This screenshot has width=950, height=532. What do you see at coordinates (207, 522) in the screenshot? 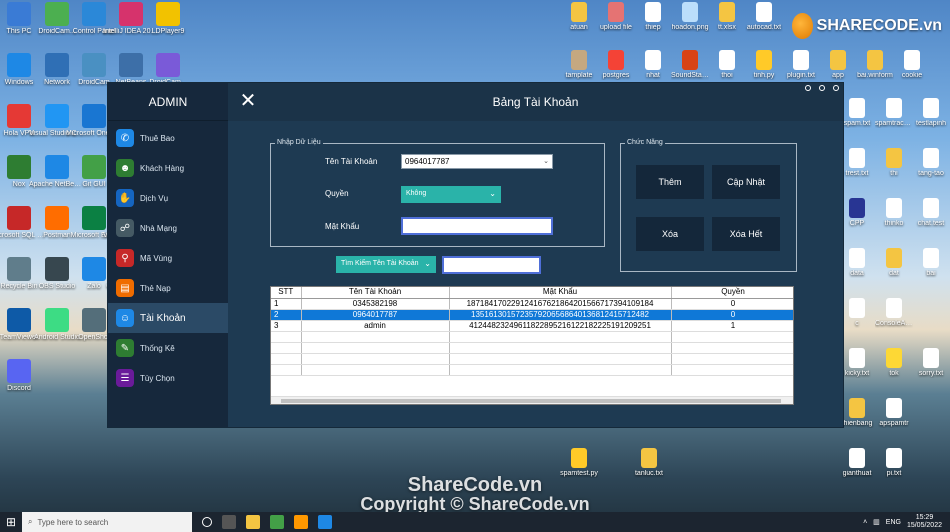
I see `cortana-icon` at bounding box center [207, 522].